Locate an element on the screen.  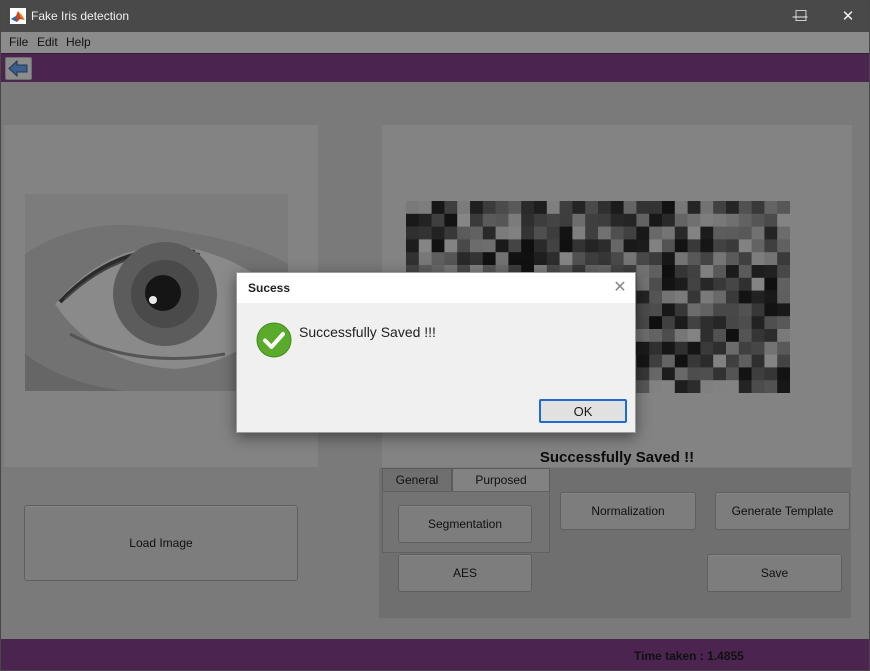
aes-button: AES is located at coordinates (465, 573).